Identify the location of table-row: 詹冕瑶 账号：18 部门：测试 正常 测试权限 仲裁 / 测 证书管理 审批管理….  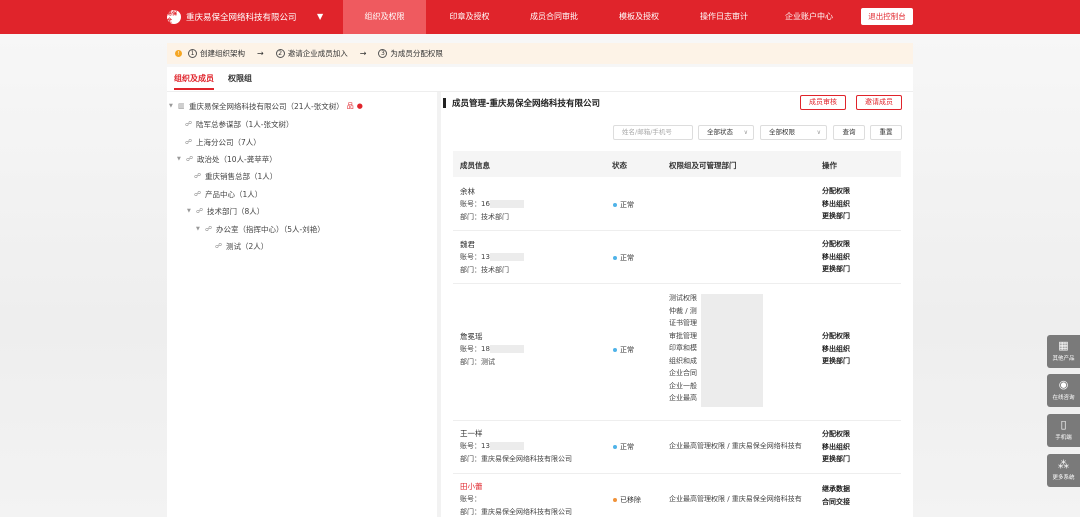
(677, 352).